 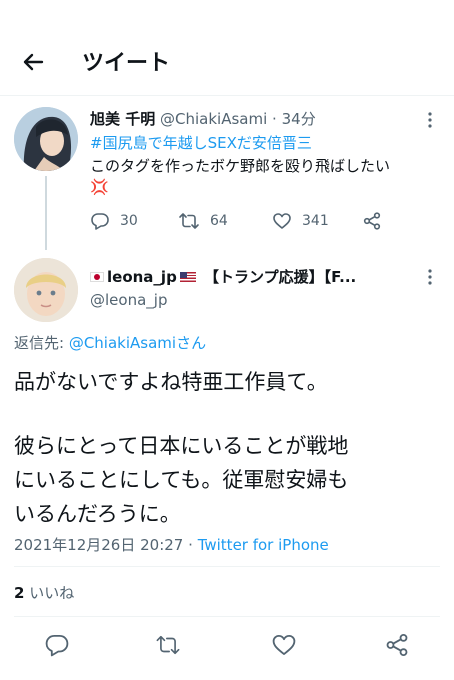 What do you see at coordinates (181, 446) in the screenshot?
I see `tweet-body-line: 彼らにとって日本にいることが戦地` at bounding box center [181, 446].